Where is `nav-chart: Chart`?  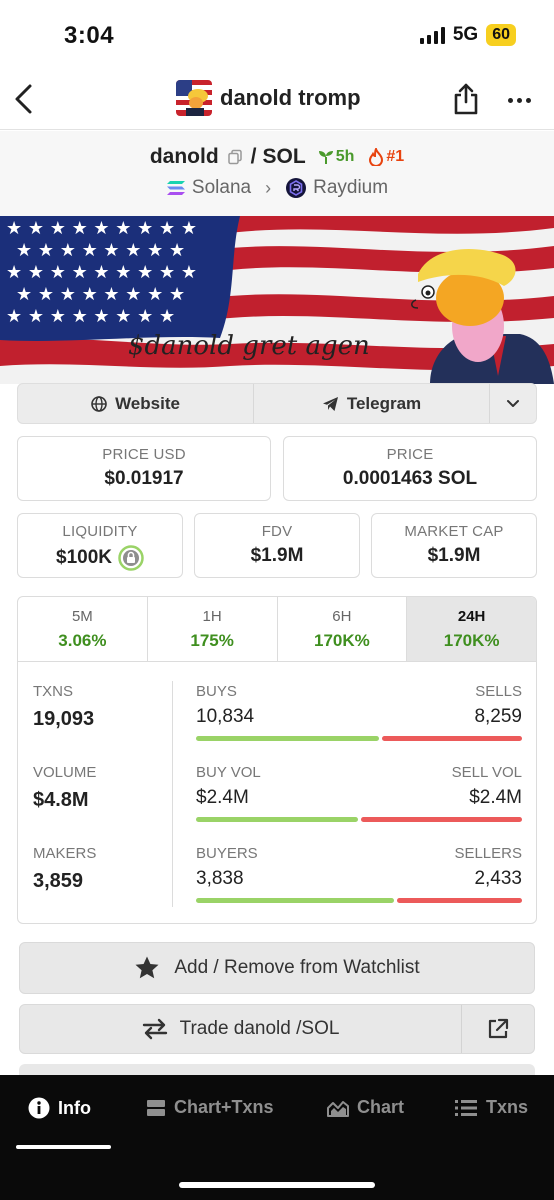
nav-chart: Chart is located at coordinates (365, 1107).